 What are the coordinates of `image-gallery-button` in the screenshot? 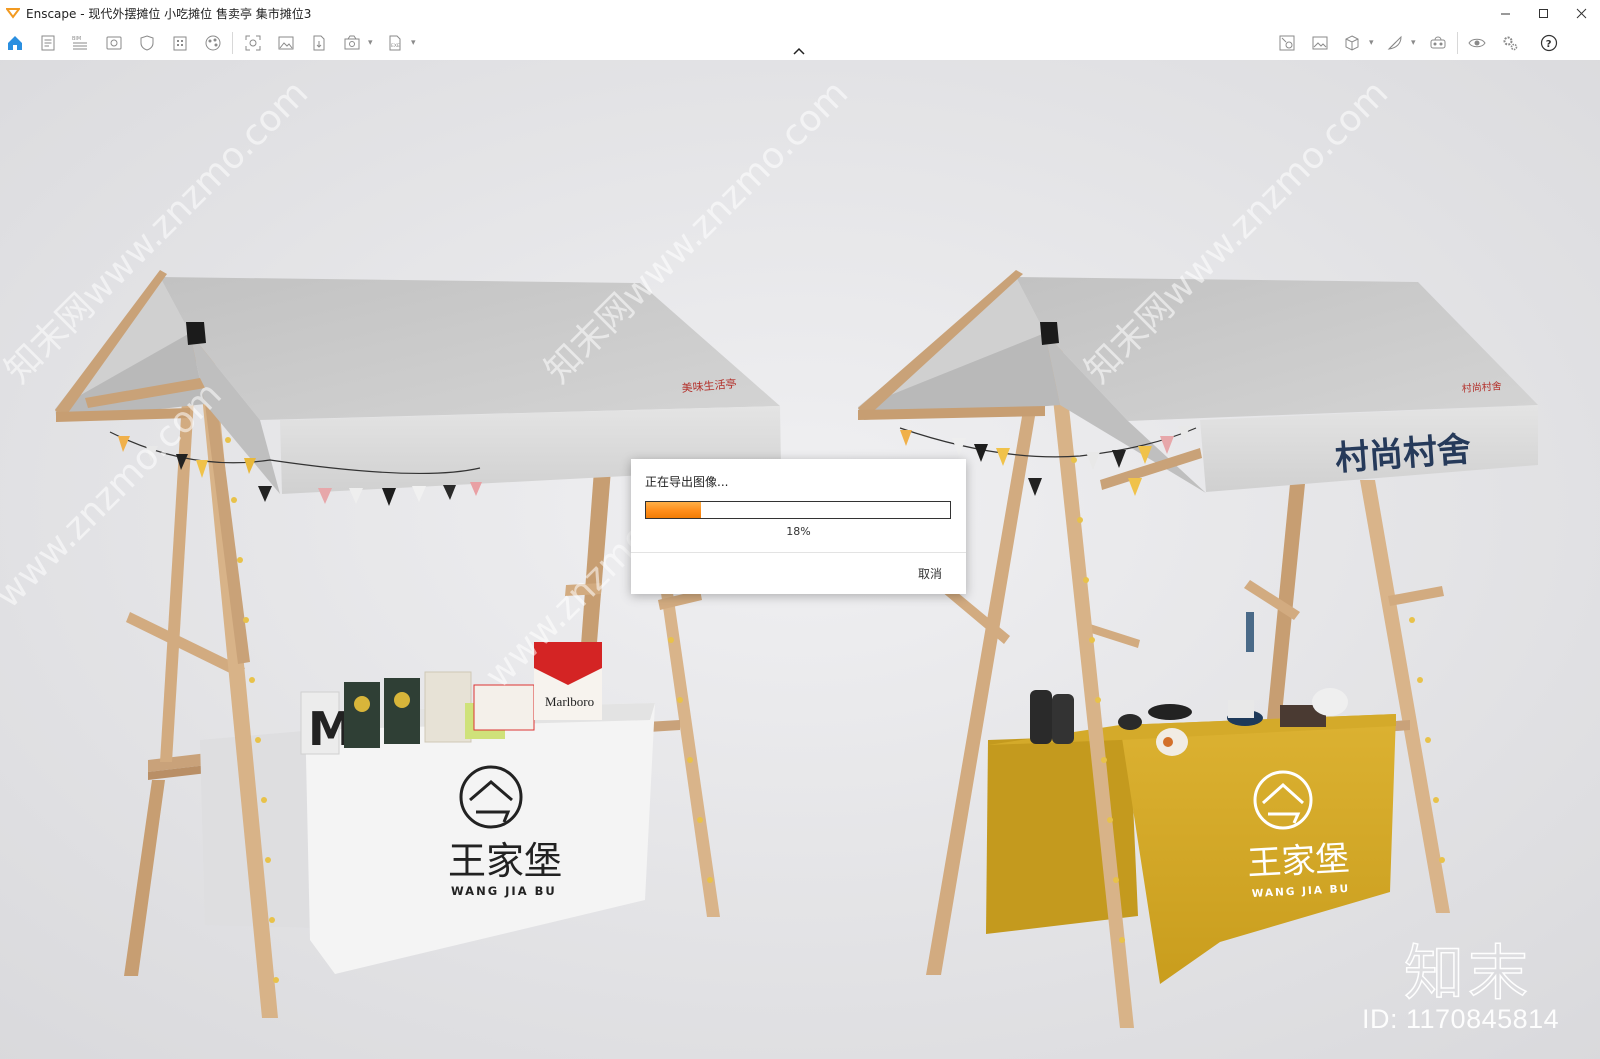 It's located at (1320, 43).